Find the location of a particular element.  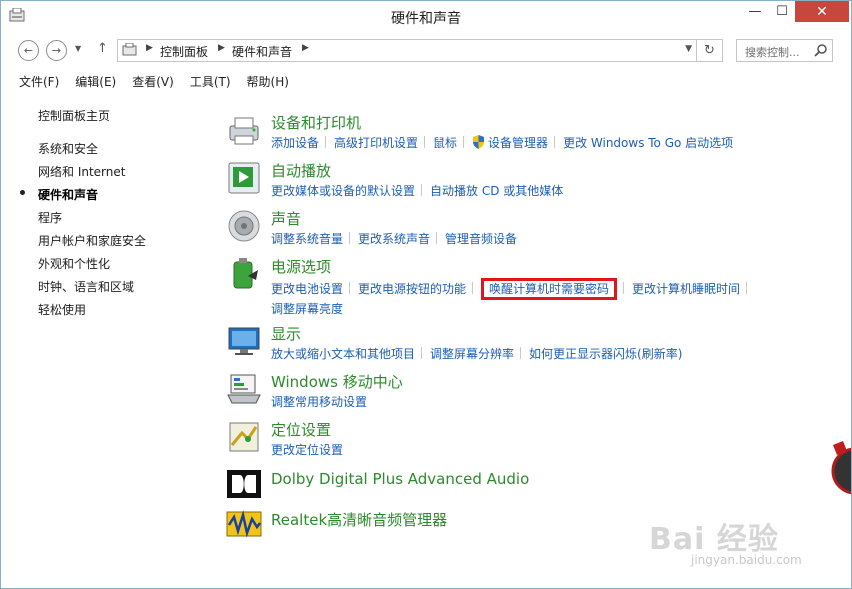

breadcrumb-hardware-sound: 硬件和声音 is located at coordinates (262, 51).